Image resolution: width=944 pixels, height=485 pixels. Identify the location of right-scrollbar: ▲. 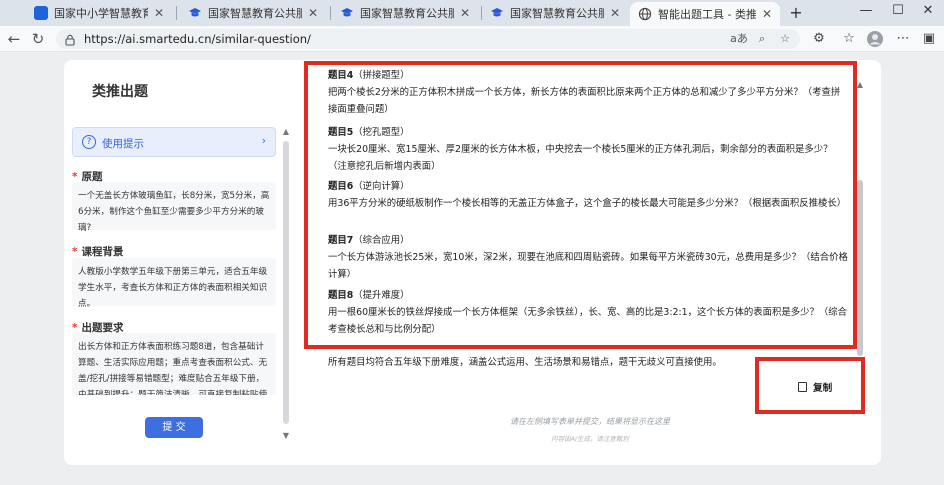
(860, 220).